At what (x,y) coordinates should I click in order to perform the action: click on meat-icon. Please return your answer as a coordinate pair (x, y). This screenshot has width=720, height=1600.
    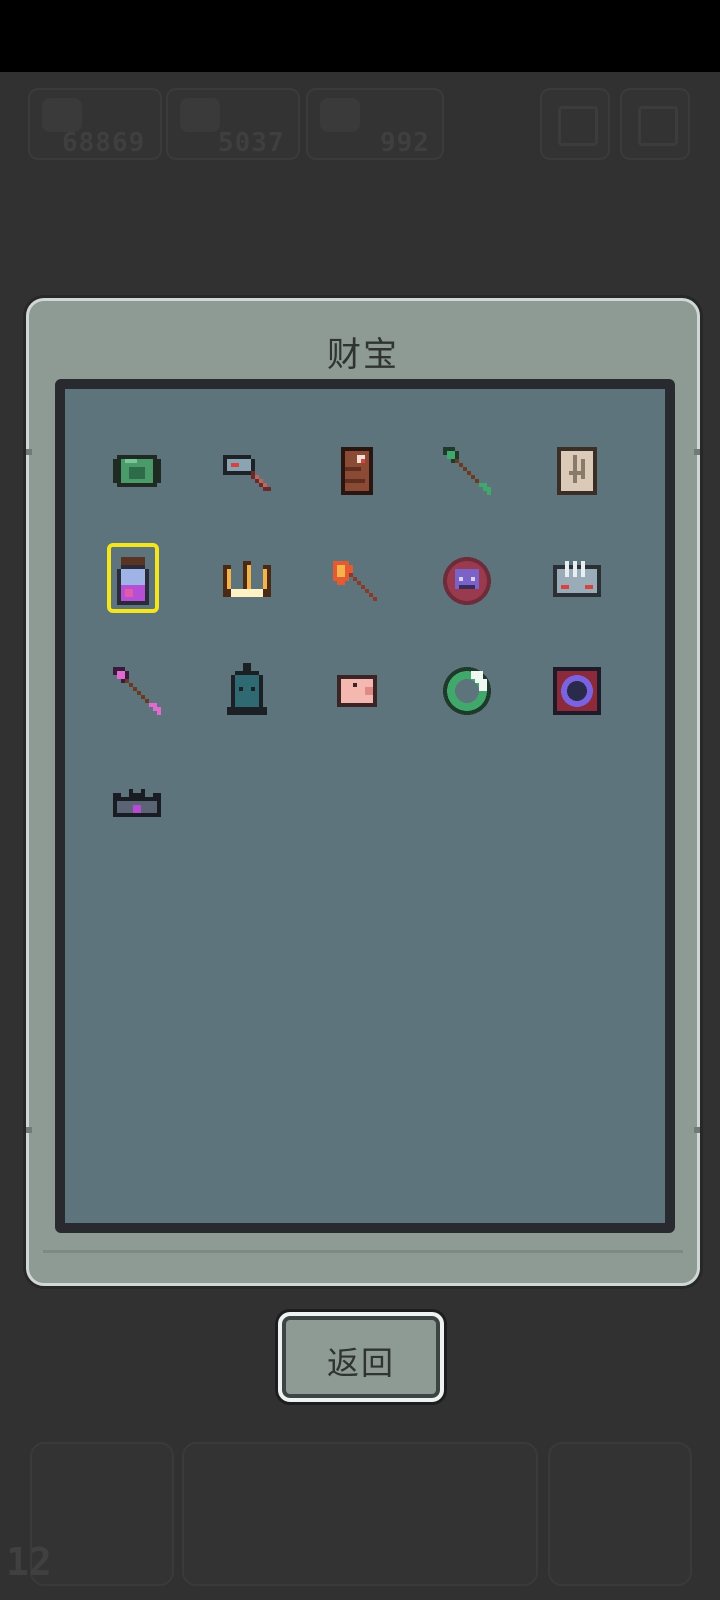
    Looking at the image, I should click on (62, 115).